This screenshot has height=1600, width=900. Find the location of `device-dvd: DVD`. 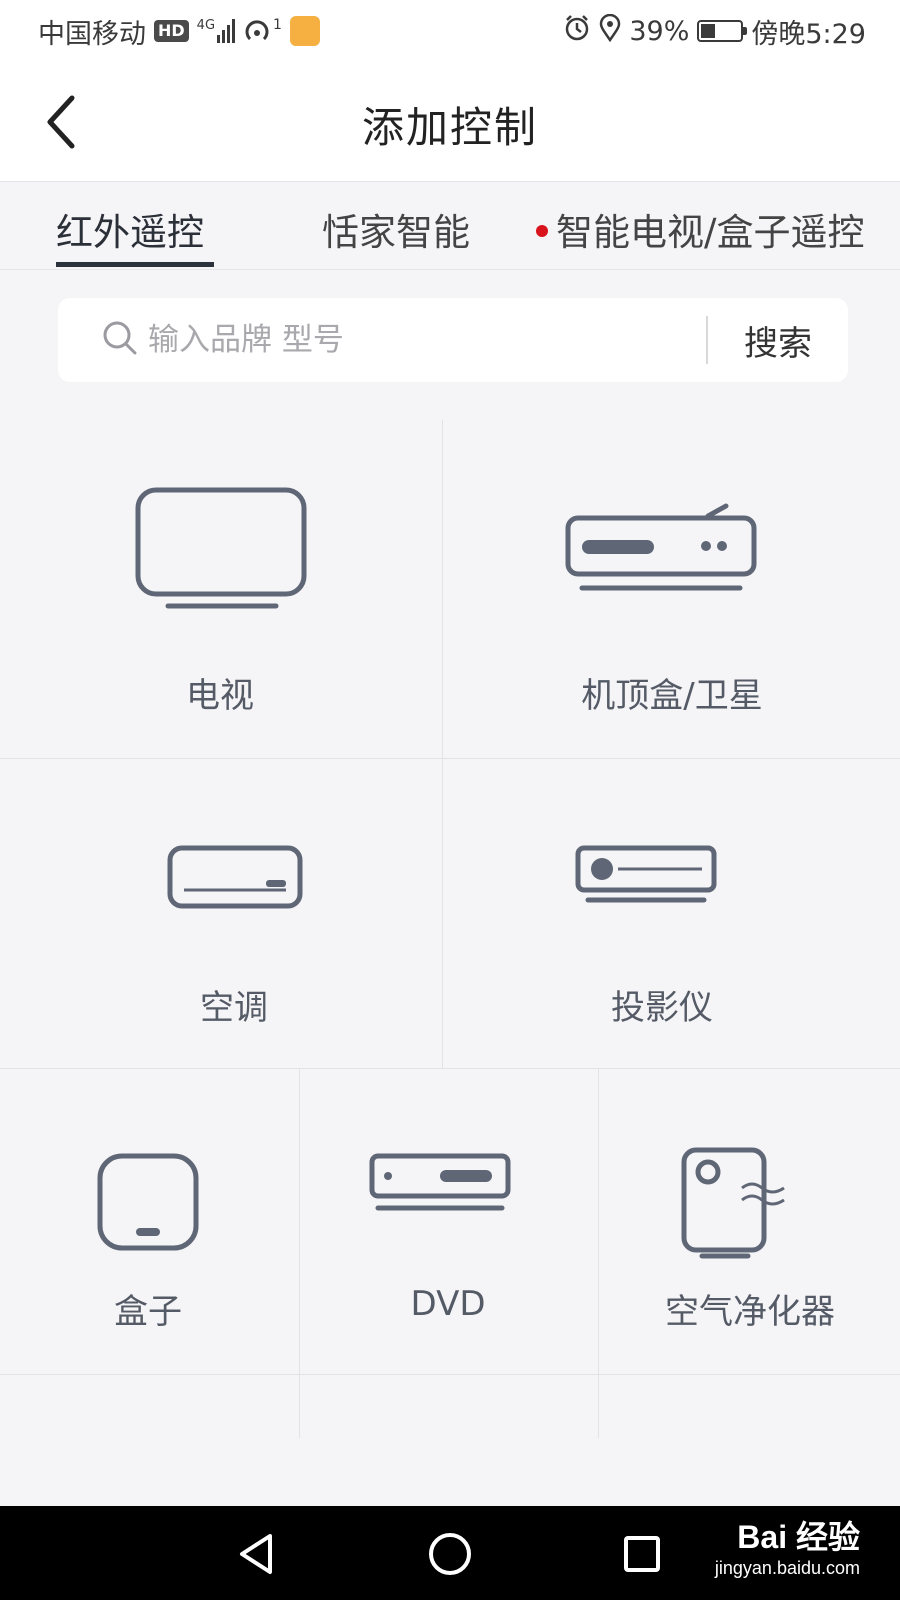

device-dvd: DVD is located at coordinates (448, 1222).